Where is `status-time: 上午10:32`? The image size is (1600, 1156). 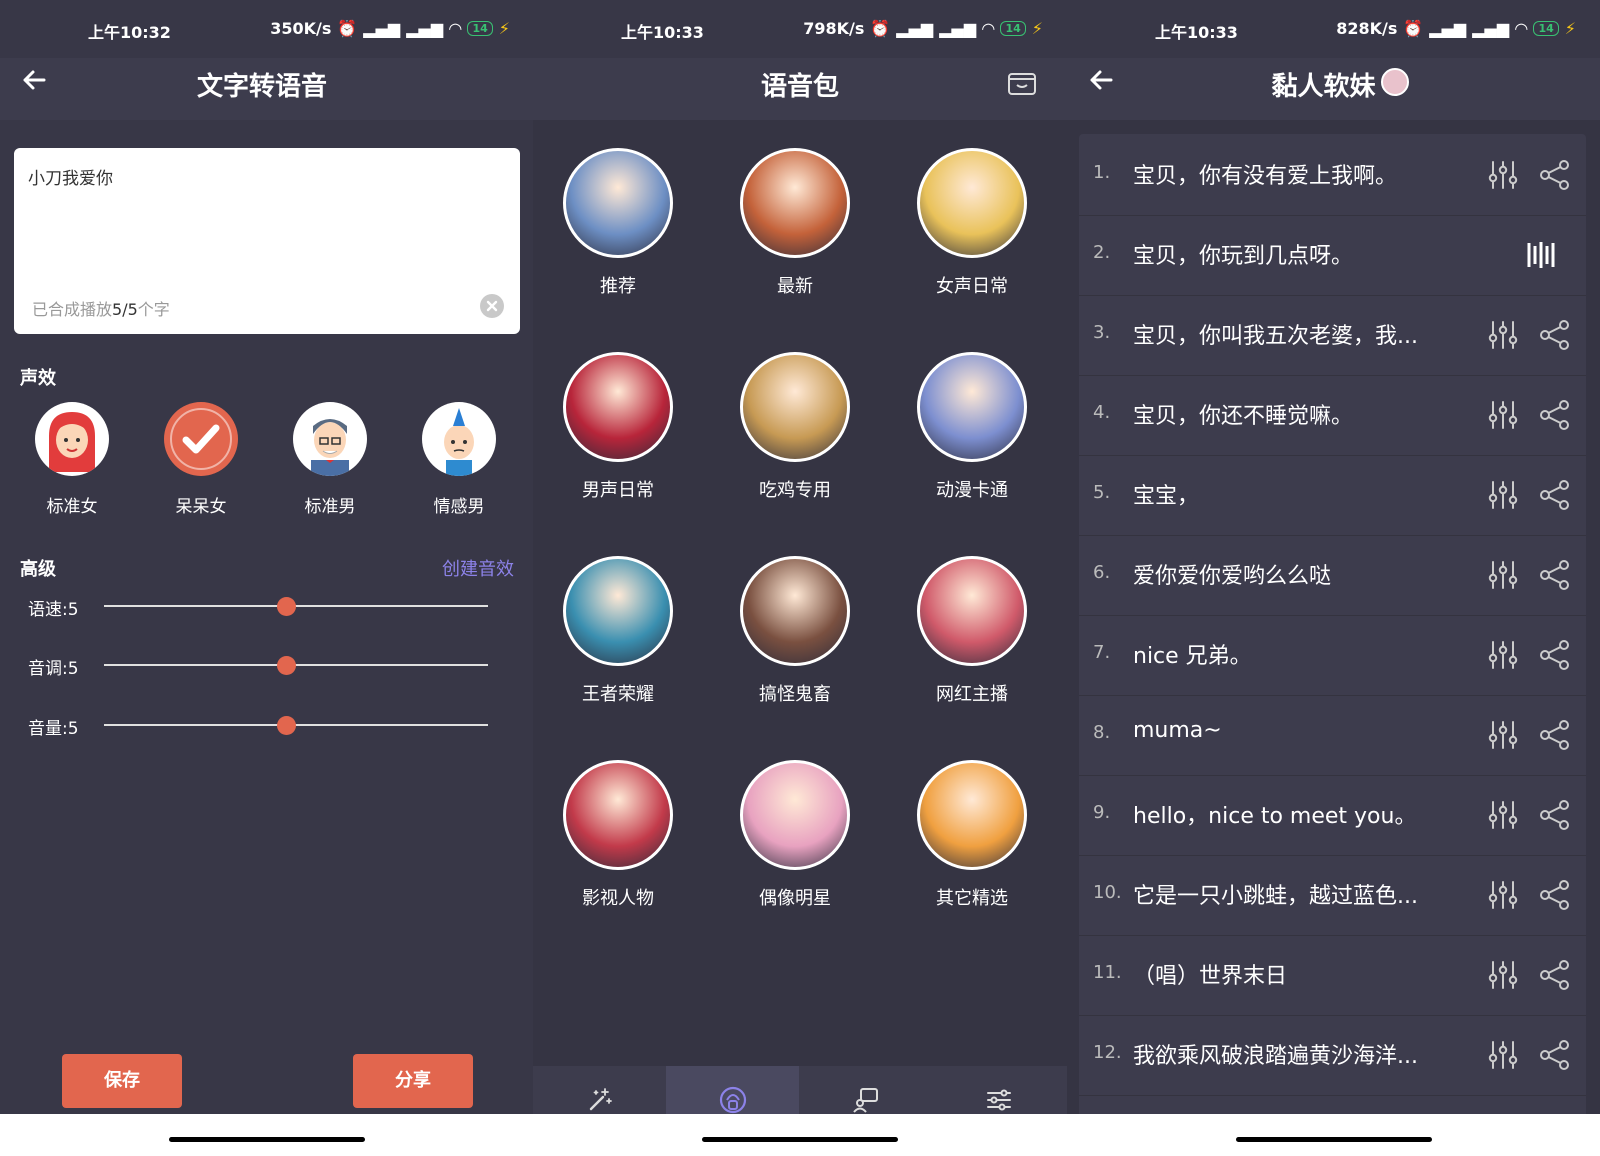 status-time: 上午10:32 is located at coordinates (129, 32).